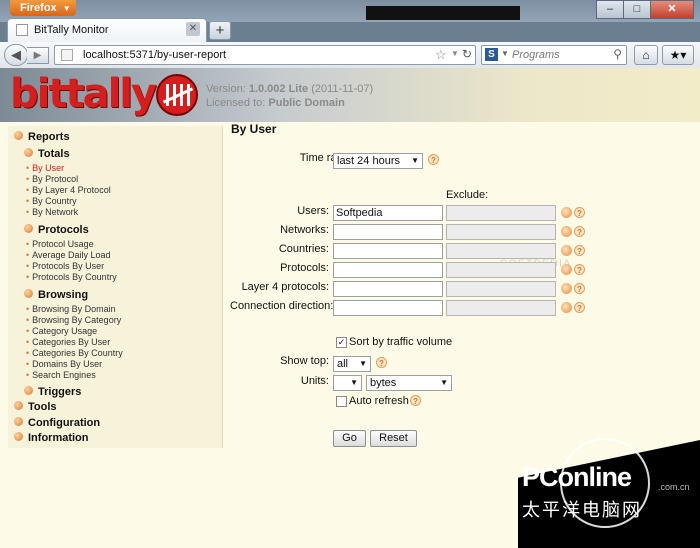 Image resolution: width=700 pixels, height=548 pixels. I want to click on sort-by-traffic-checkbox: ✓, so click(341, 342).